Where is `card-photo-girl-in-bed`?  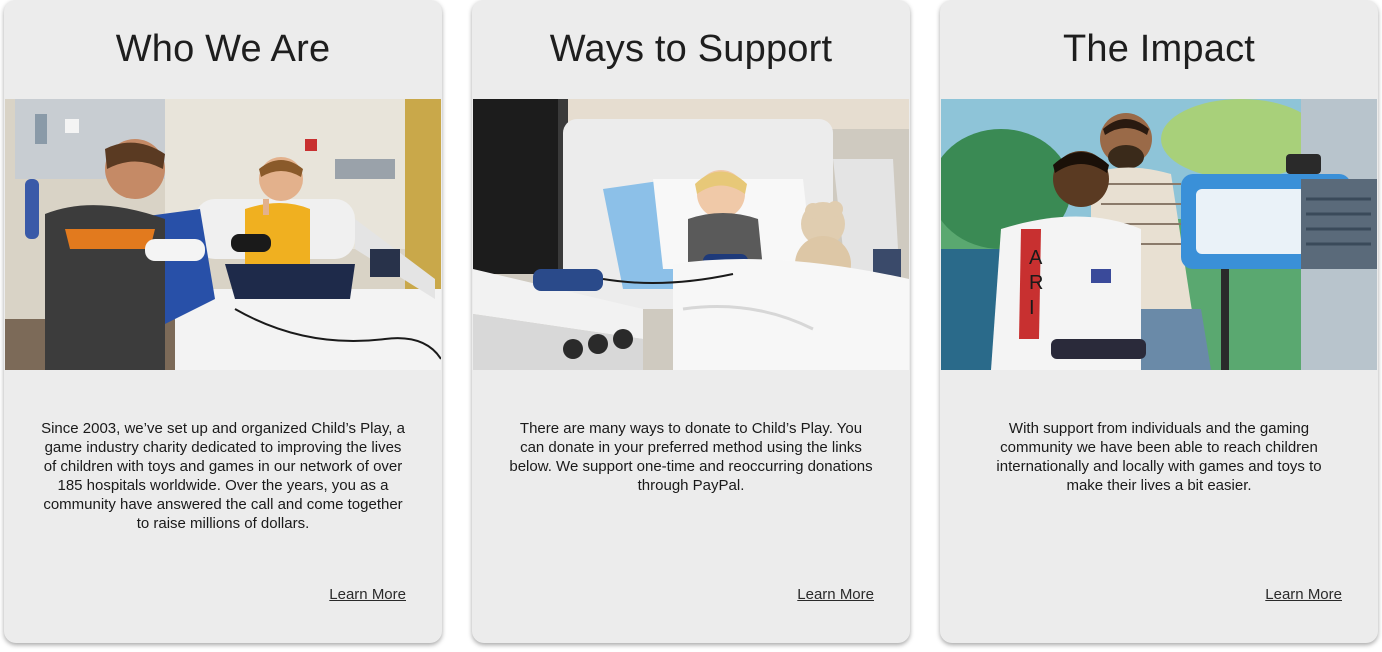
card-photo-girl-in-bed is located at coordinates (691, 234).